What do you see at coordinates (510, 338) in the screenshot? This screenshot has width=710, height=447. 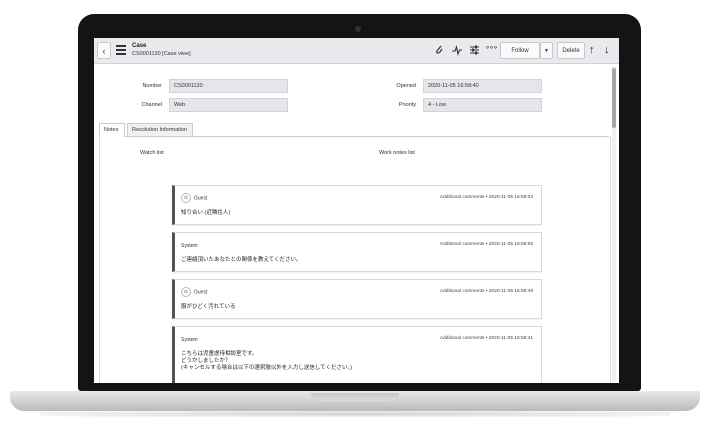 I see `entry-time: 2020-11-05 16:58:41` at bounding box center [510, 338].